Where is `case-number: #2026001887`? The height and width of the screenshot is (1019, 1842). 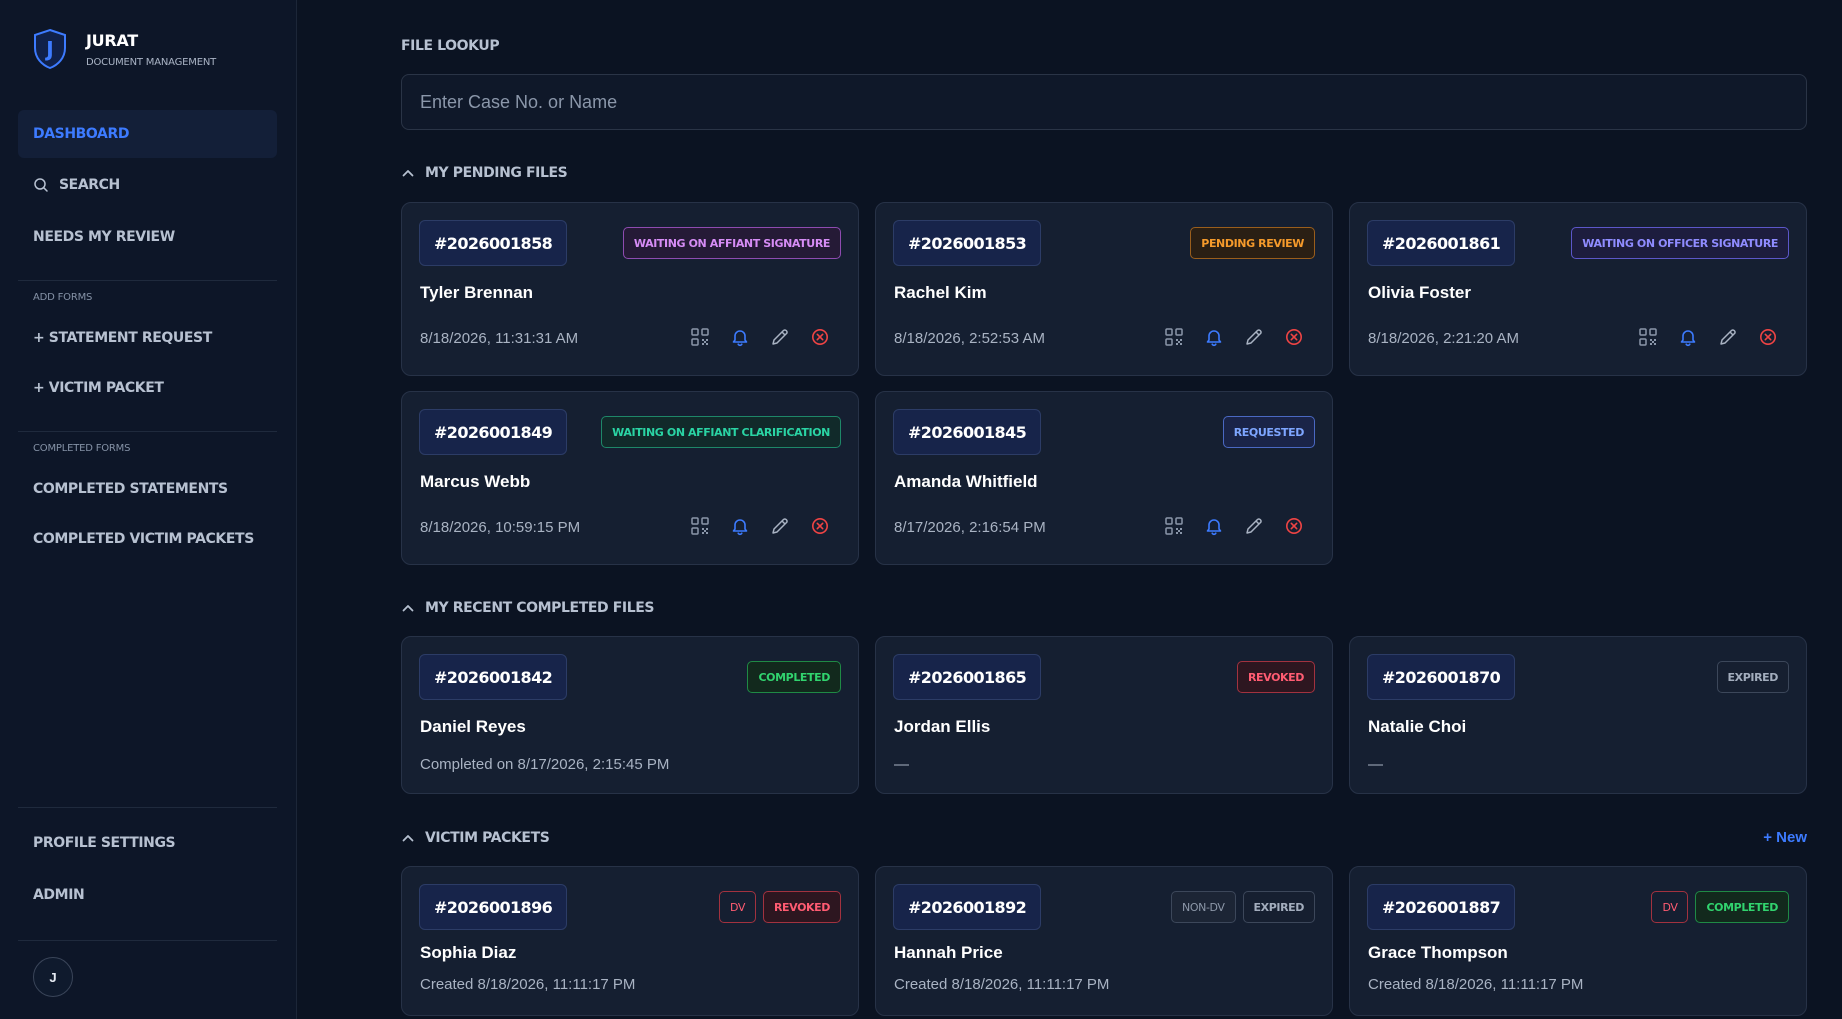
case-number: #2026001887 is located at coordinates (1441, 907).